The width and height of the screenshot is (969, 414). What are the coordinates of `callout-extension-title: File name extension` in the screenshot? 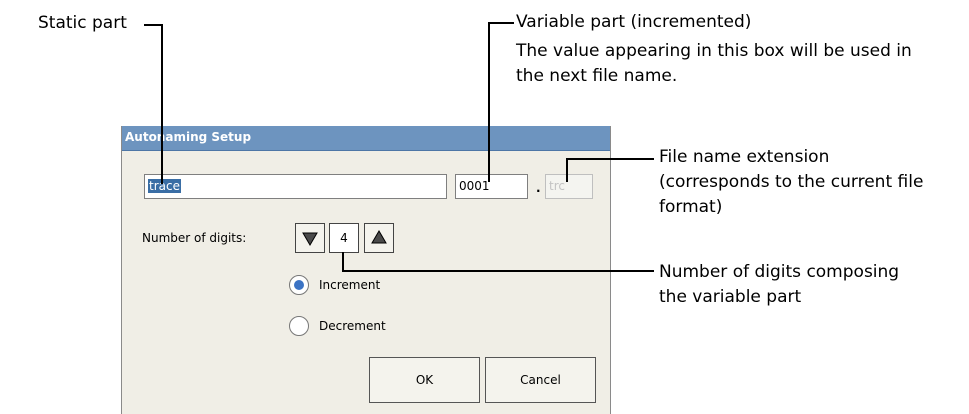 It's located at (744, 157).